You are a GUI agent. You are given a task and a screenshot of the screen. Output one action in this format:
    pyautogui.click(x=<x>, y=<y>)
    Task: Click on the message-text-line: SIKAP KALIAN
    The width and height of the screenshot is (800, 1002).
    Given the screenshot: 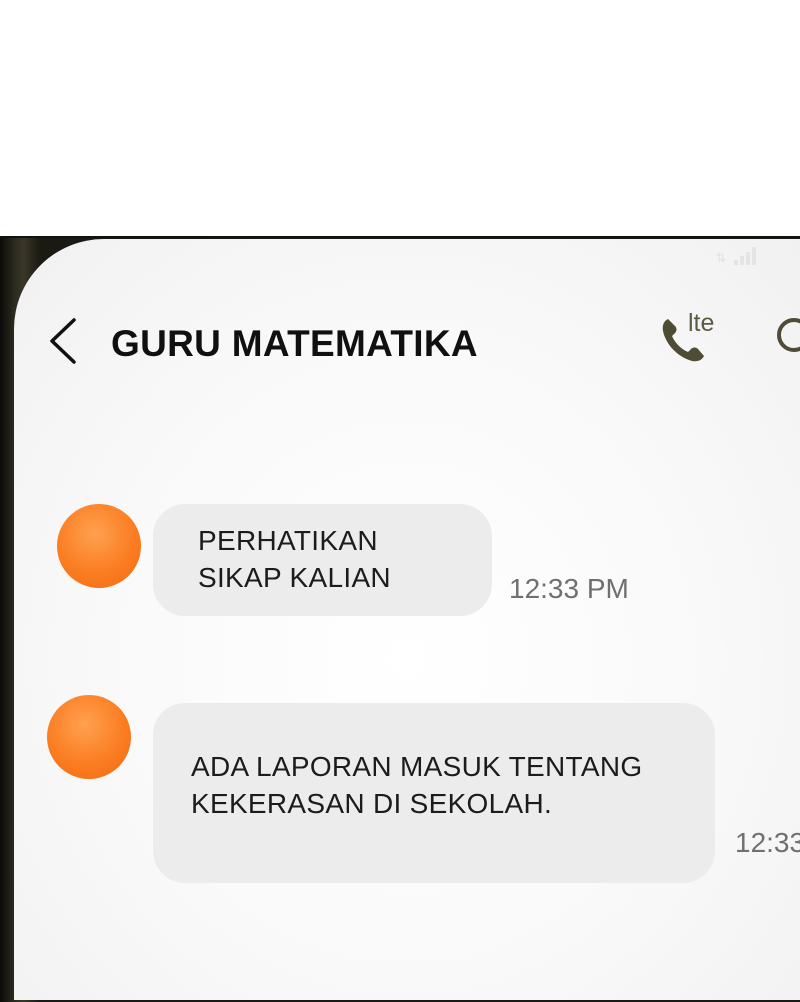 What is the action you would take?
    pyautogui.click(x=294, y=577)
    